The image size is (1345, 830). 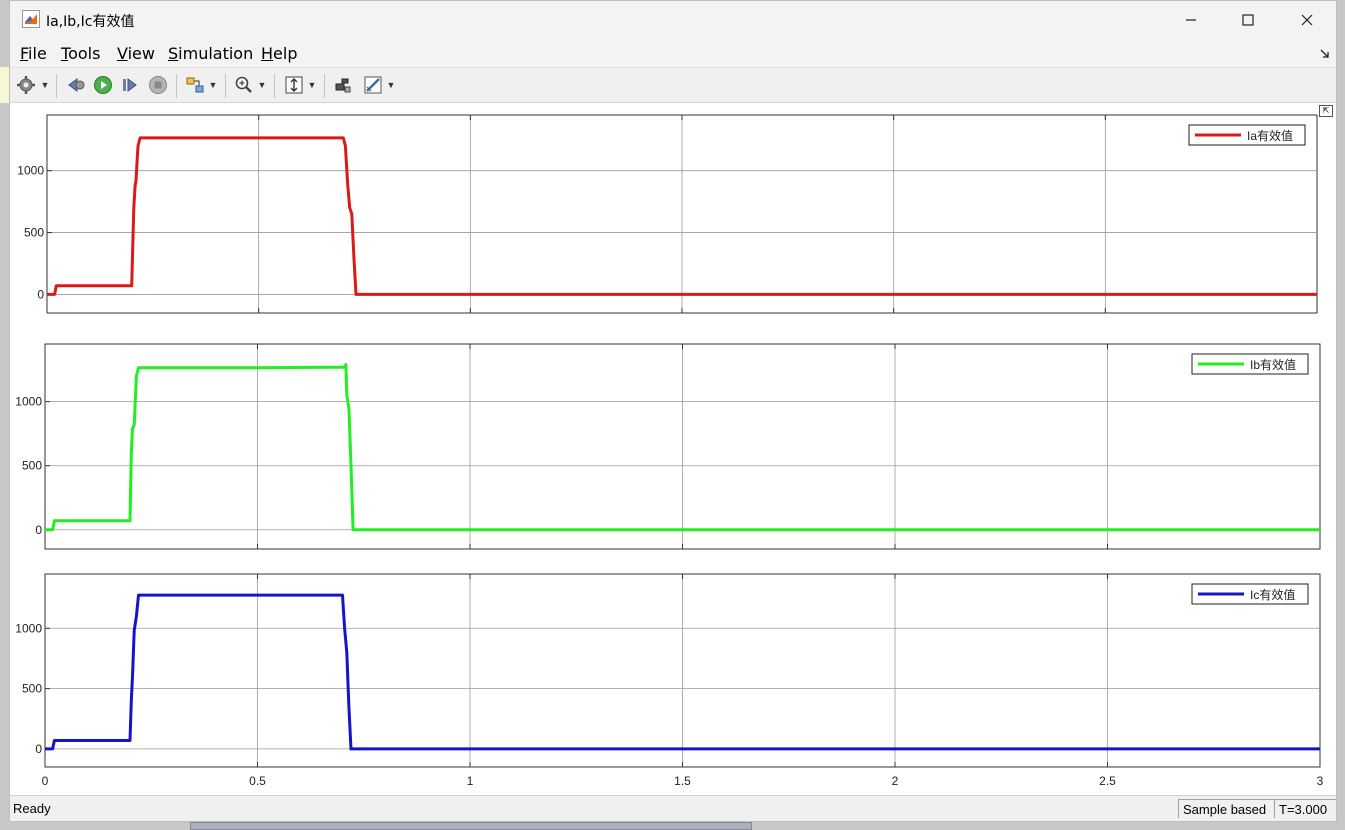 I want to click on legend-label: Ia有效值, so click(x=1270, y=135).